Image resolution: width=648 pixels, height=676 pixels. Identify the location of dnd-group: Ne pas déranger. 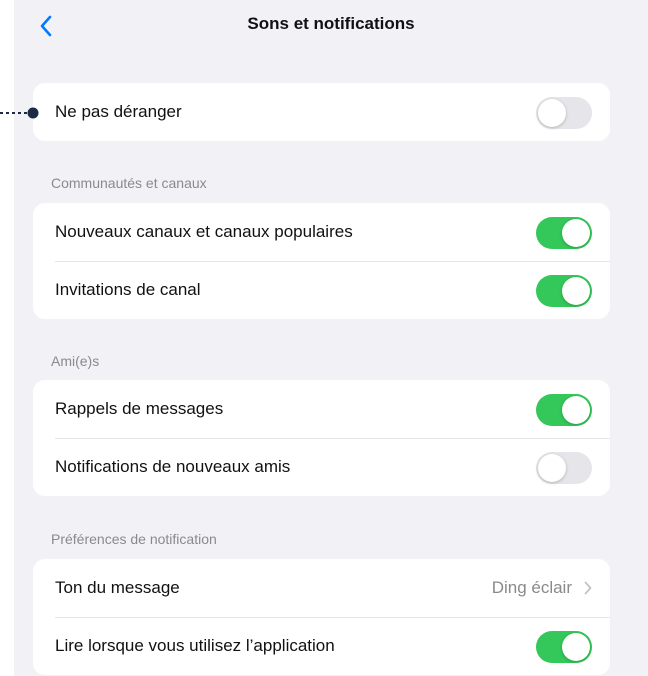
(321, 112).